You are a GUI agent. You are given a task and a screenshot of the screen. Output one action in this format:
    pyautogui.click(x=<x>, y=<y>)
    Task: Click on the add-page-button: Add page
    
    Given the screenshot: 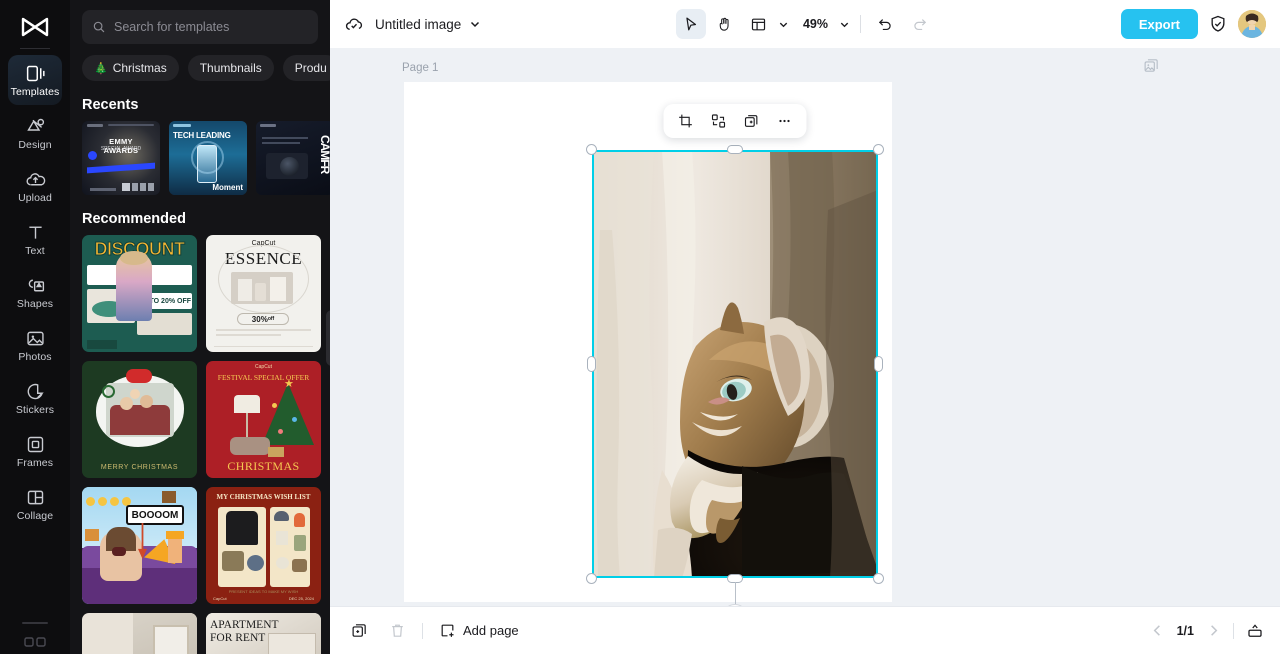 What is the action you would take?
    pyautogui.click(x=479, y=630)
    